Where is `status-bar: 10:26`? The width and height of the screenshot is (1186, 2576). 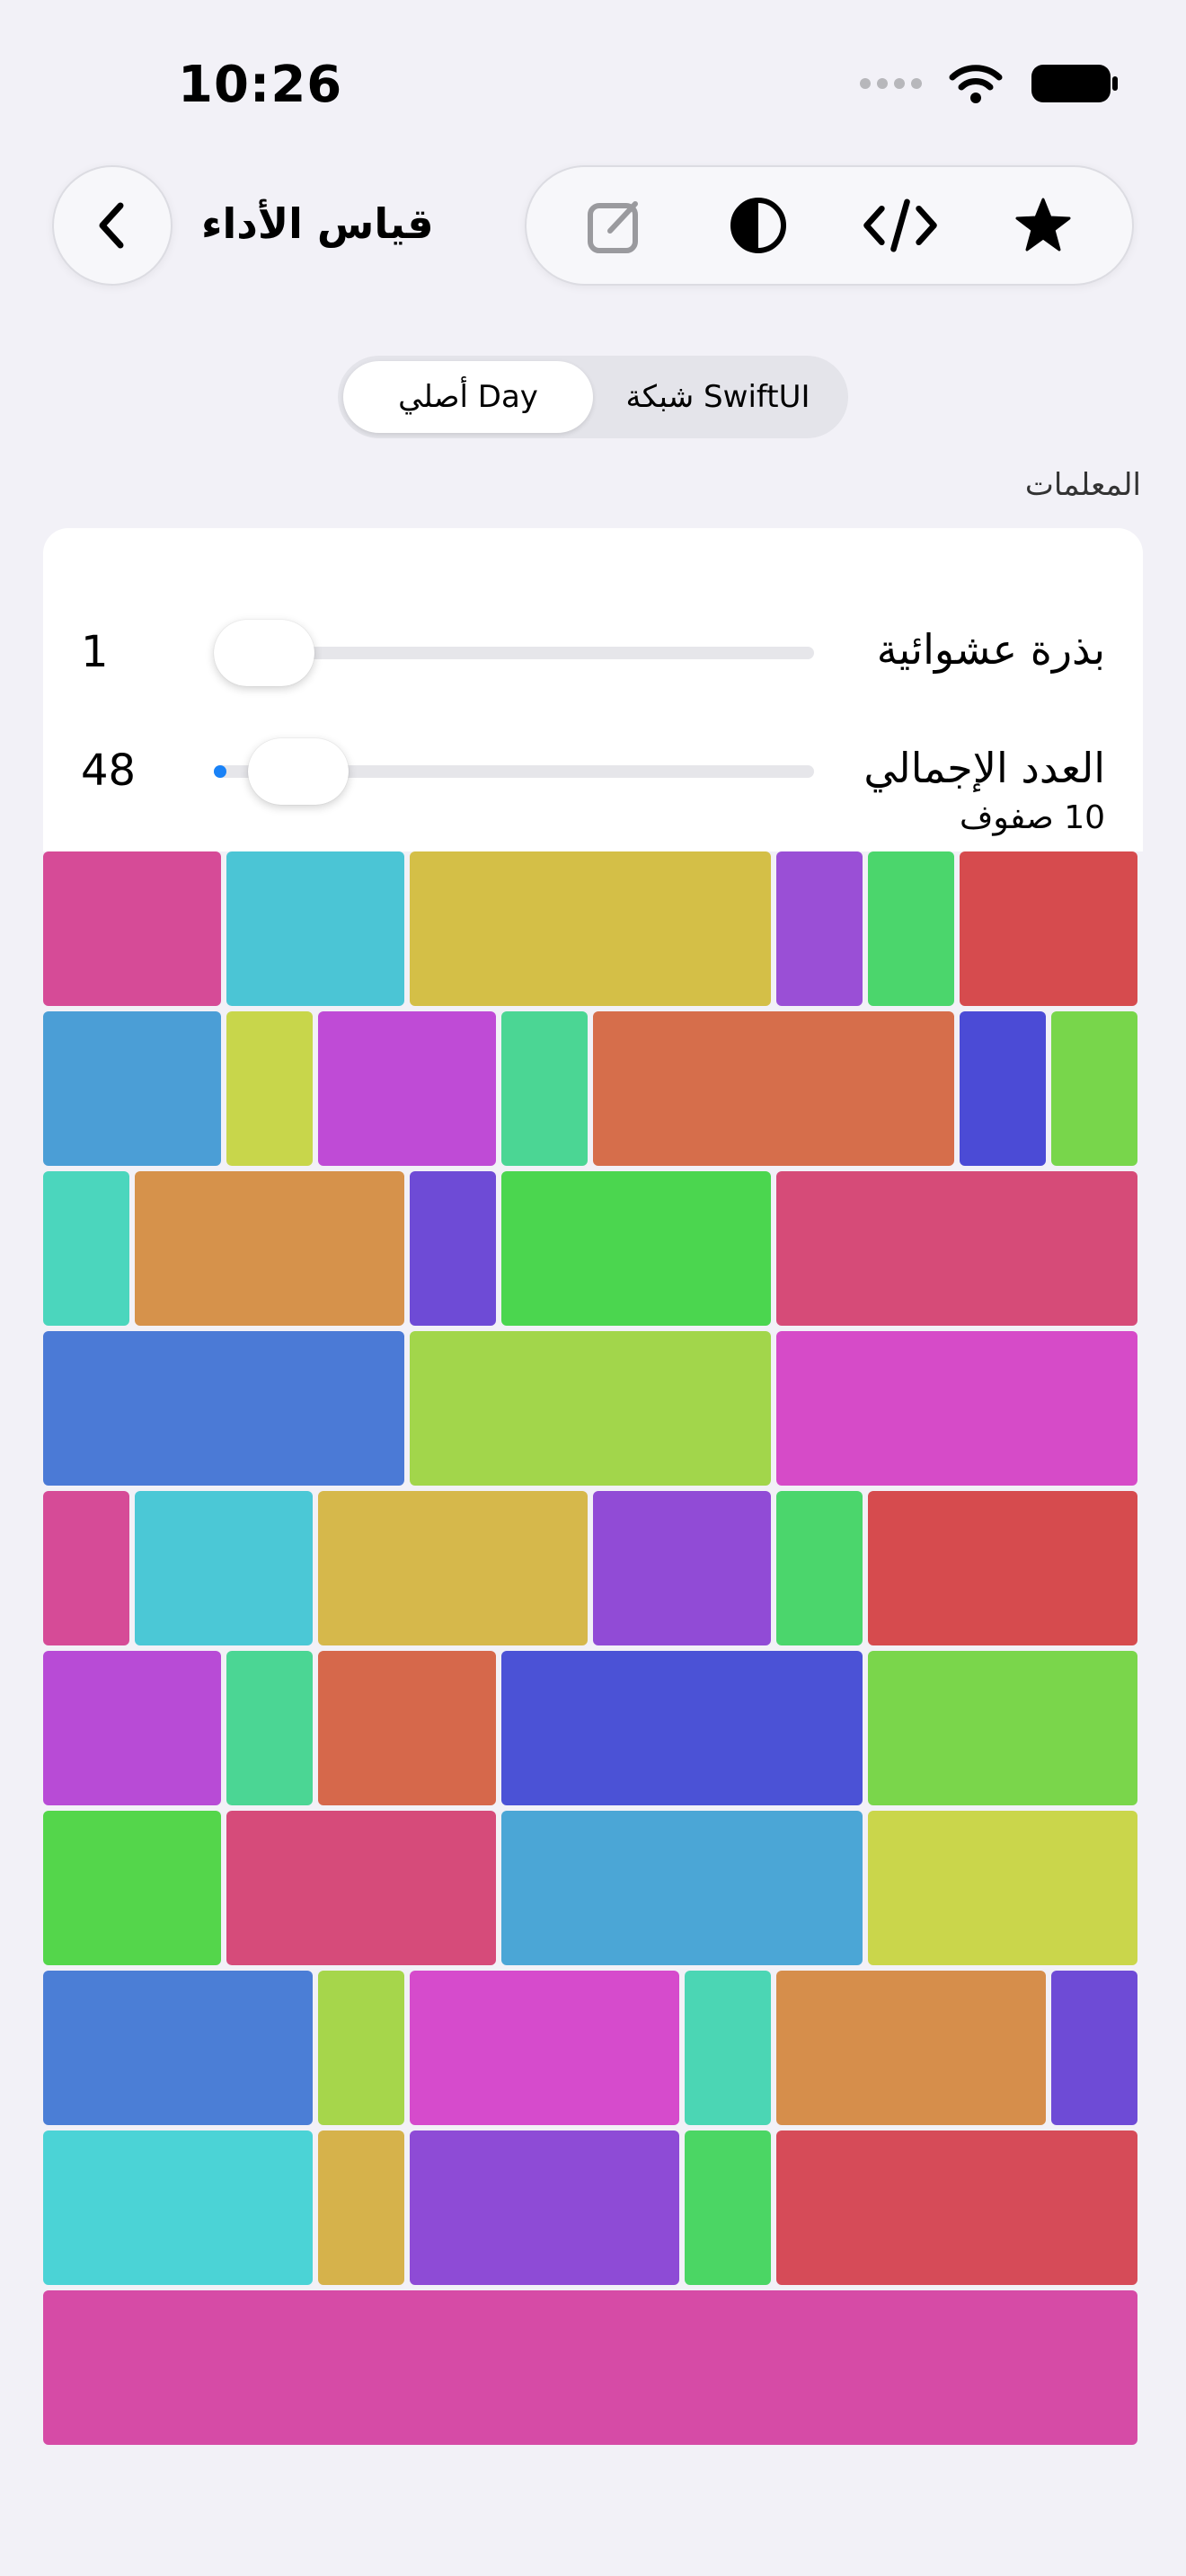 status-bar: 10:26 is located at coordinates (593, 76).